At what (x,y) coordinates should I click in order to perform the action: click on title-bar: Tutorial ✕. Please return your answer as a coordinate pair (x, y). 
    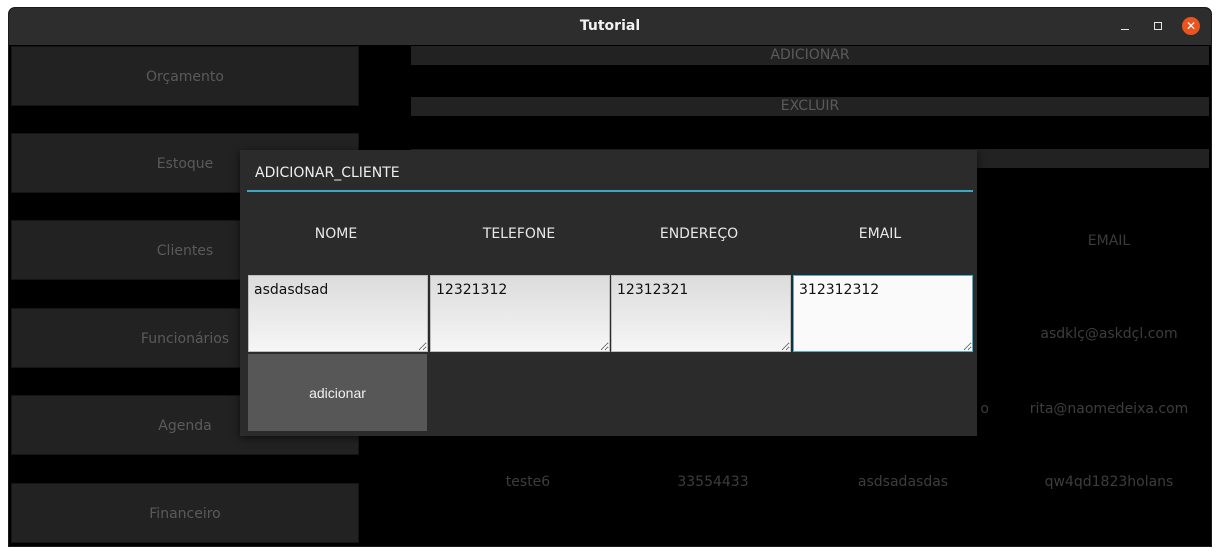
    Looking at the image, I should click on (610, 26).